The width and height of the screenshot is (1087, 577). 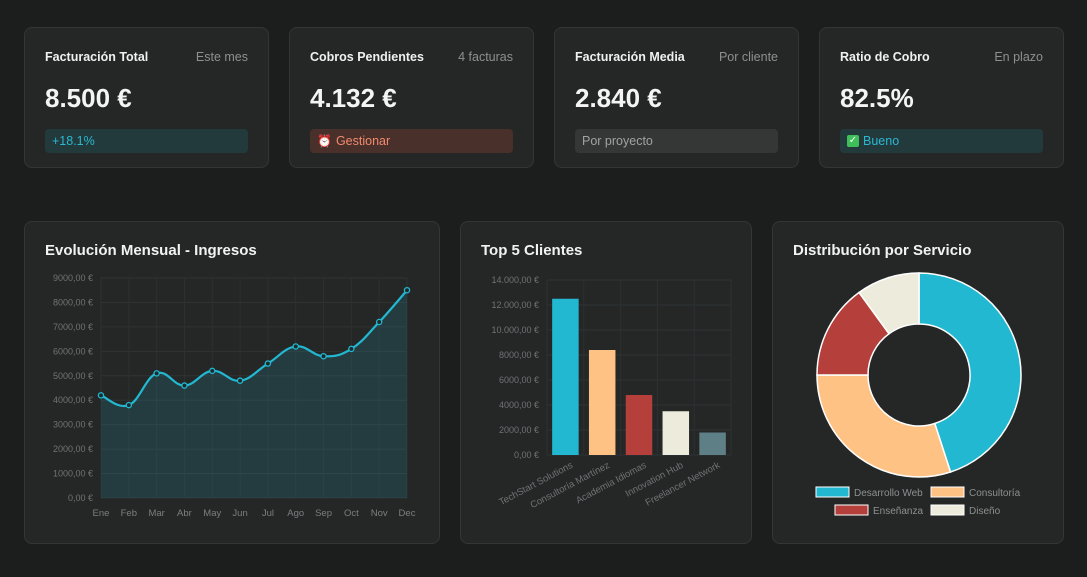 What do you see at coordinates (515, 305) in the screenshot?
I see `y-tick-label: 12.000,00 €` at bounding box center [515, 305].